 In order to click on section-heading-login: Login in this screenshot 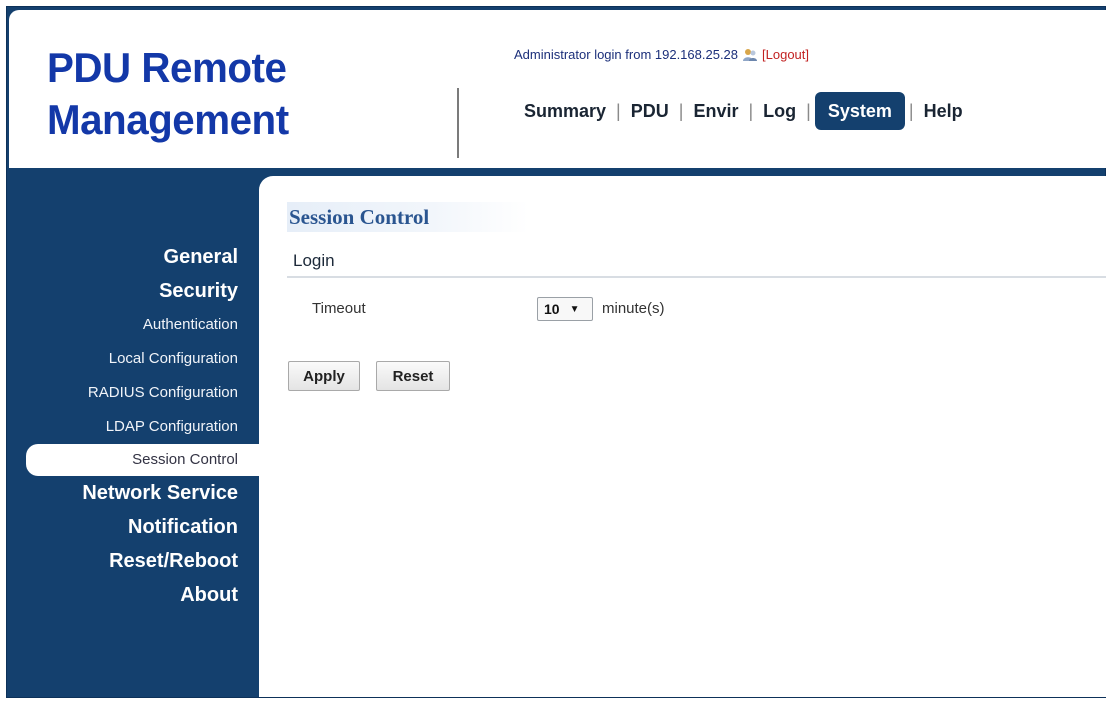, I will do `click(314, 260)`.